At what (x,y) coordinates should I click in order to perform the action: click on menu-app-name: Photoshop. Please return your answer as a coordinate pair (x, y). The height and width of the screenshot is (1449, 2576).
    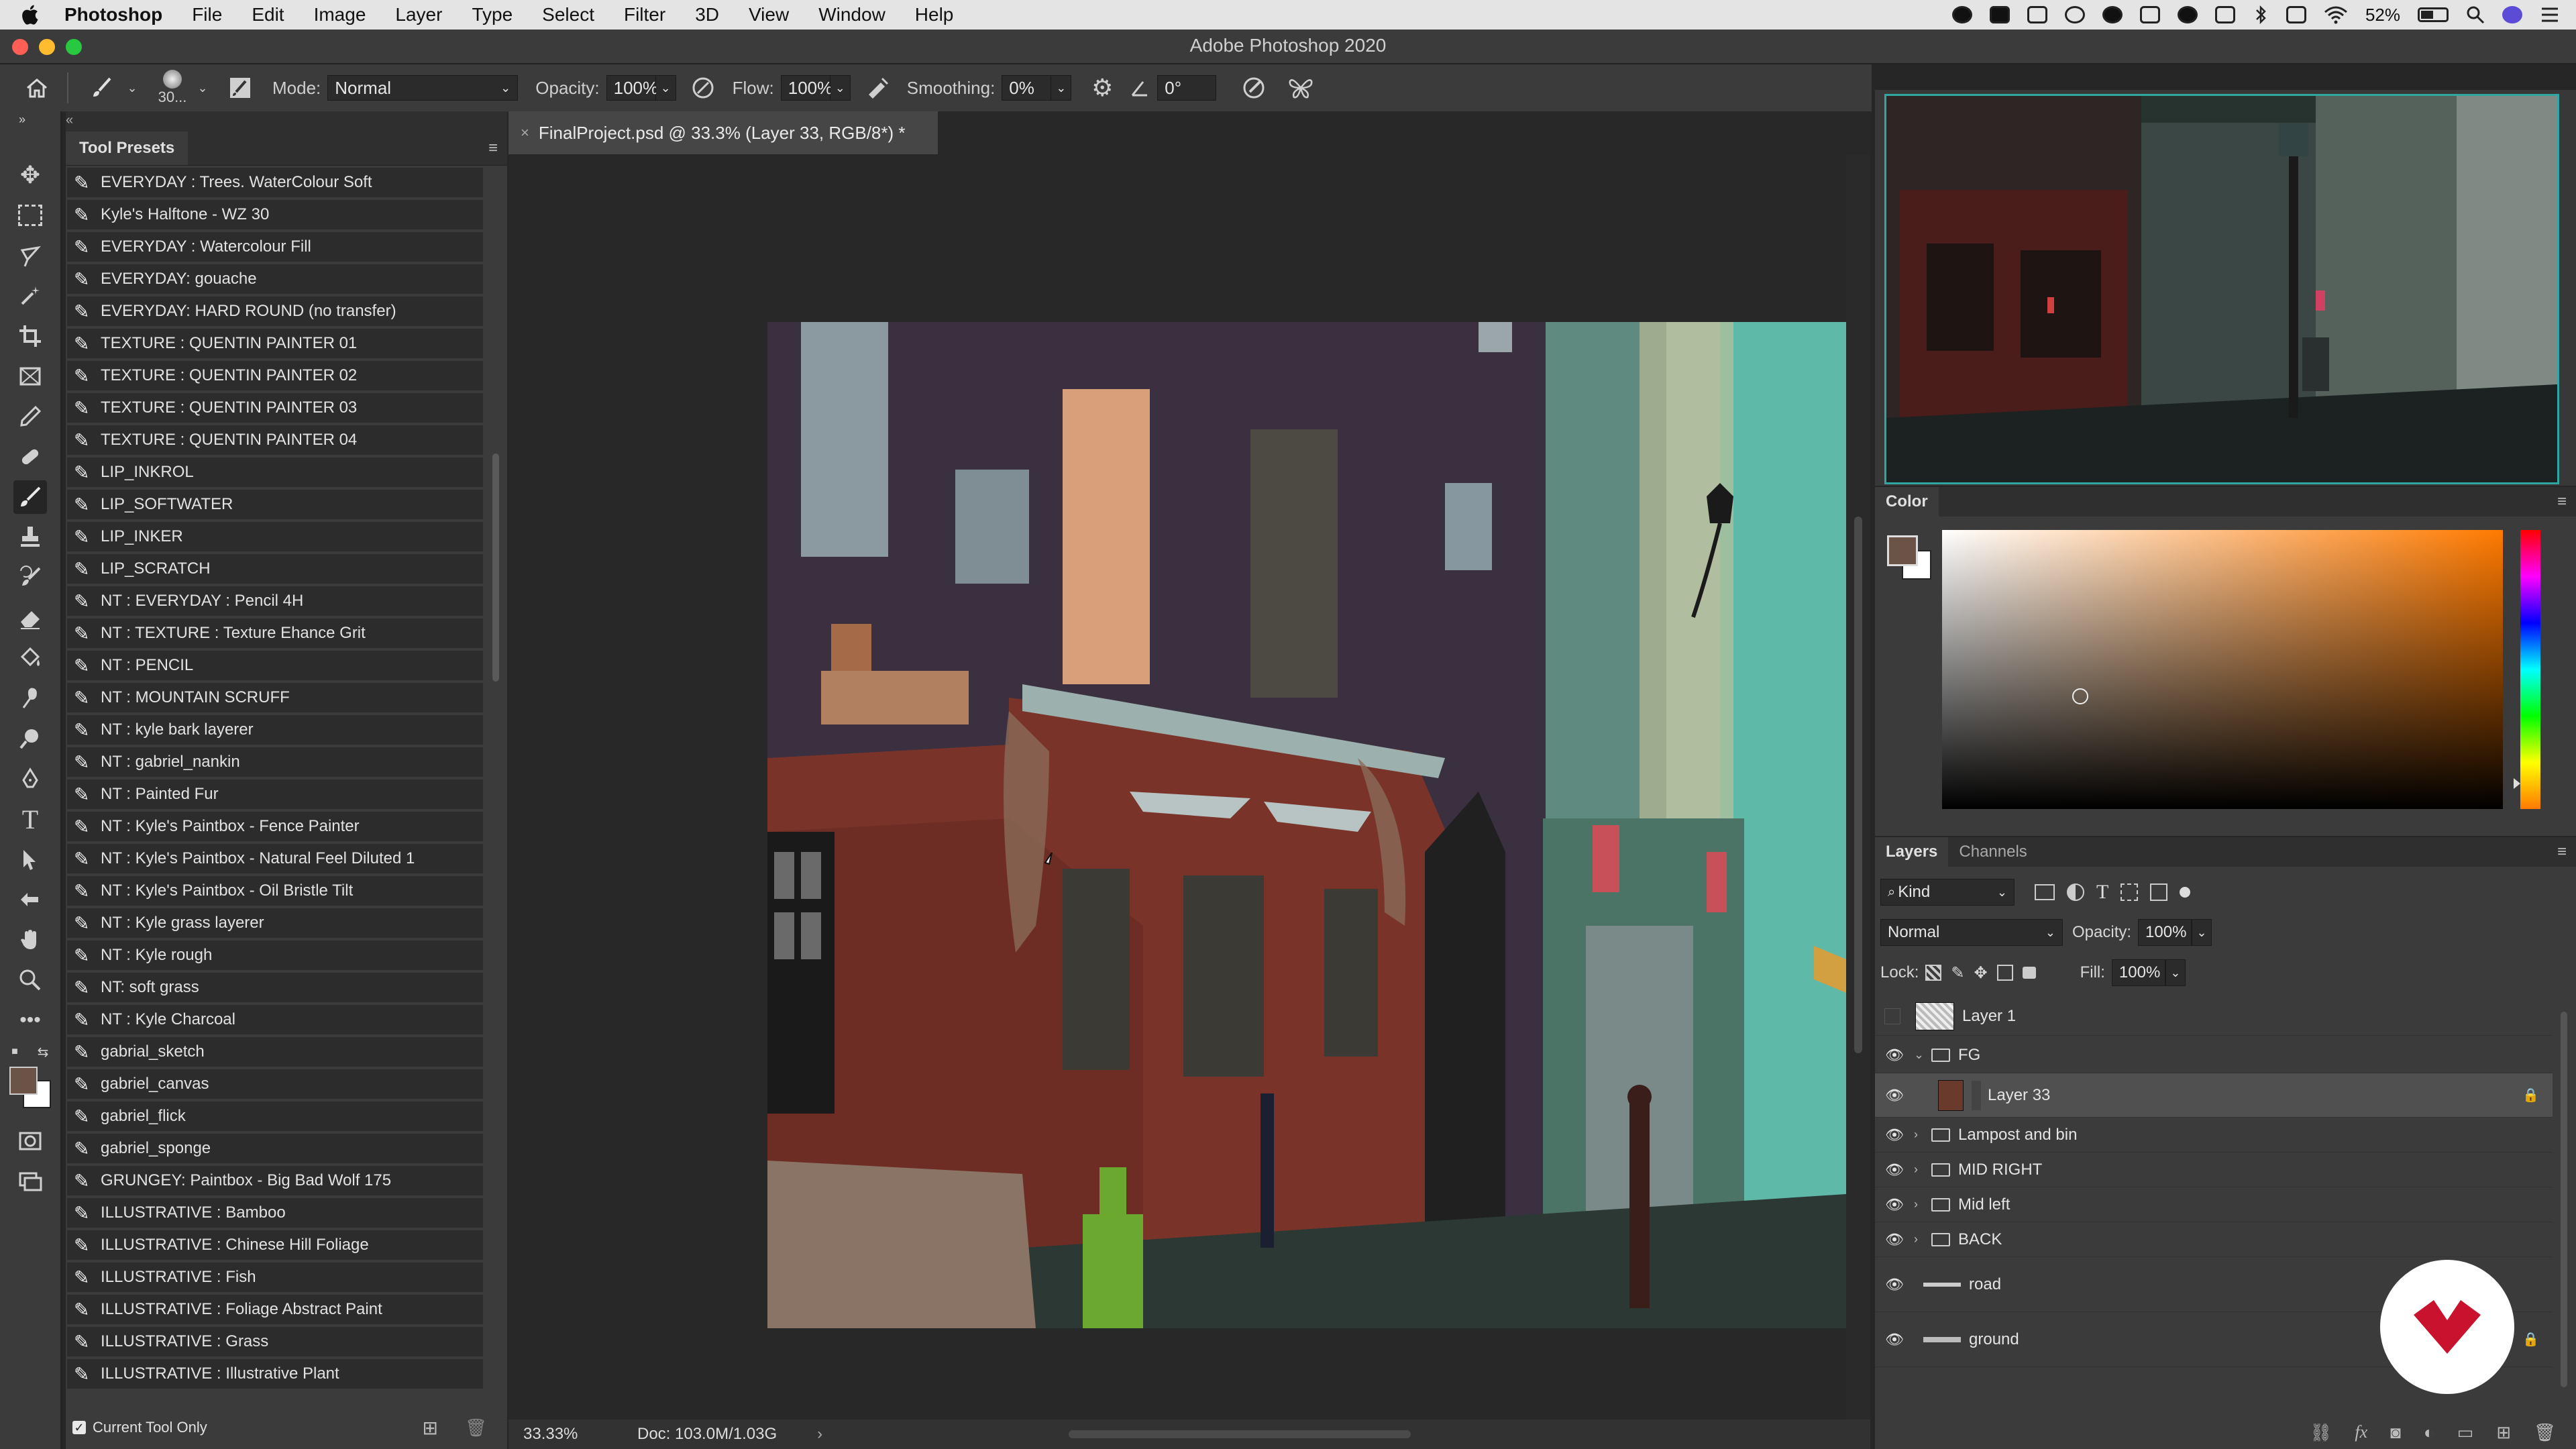
    Looking at the image, I should click on (113, 14).